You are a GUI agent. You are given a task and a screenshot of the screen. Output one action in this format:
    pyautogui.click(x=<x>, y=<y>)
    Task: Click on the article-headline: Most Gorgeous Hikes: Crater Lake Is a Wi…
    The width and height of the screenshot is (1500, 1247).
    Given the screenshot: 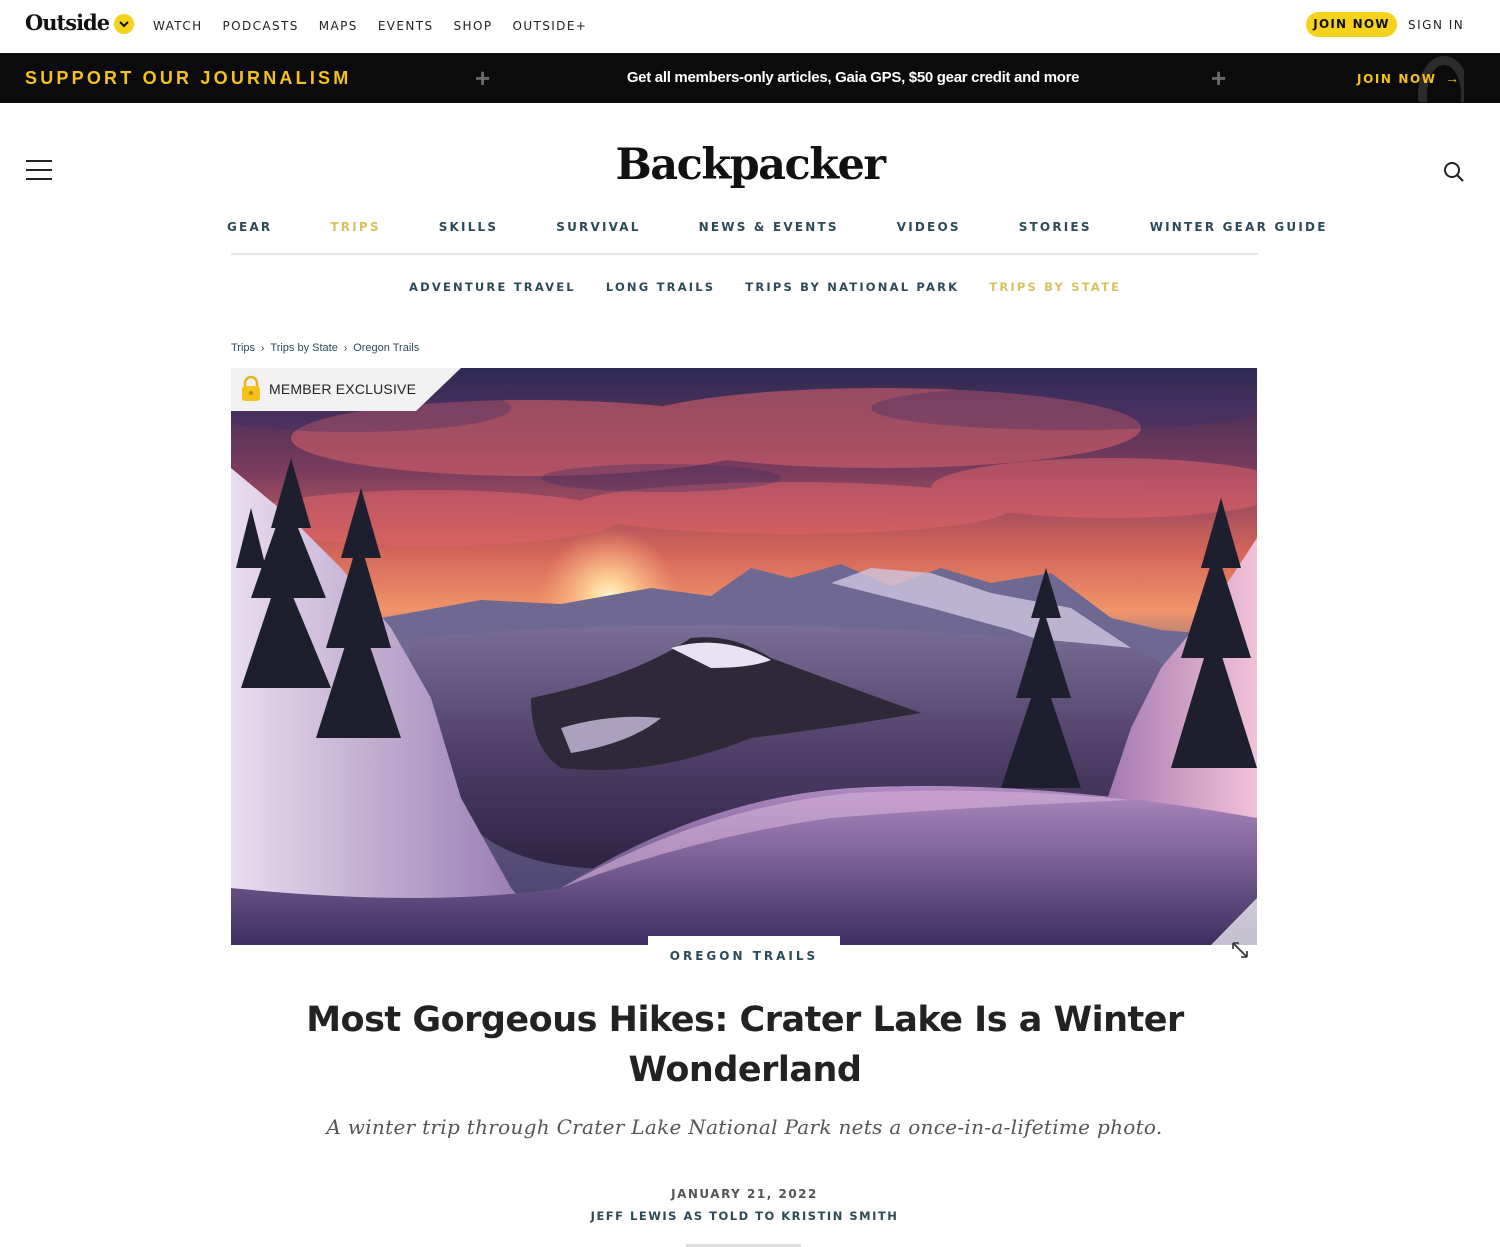 What is the action you would take?
    pyautogui.click(x=745, y=1045)
    